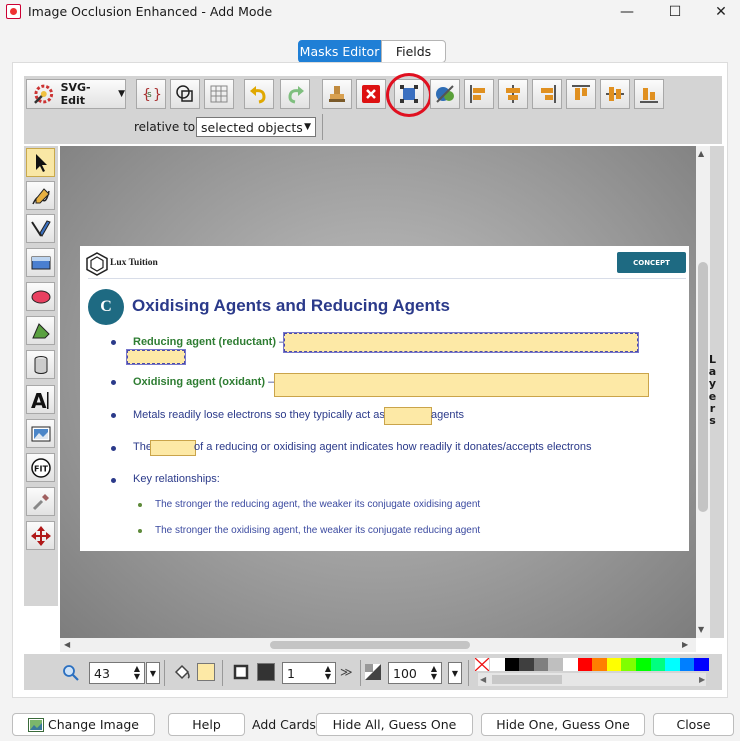 The image size is (740, 741). Describe the element at coordinates (701, 629) in the screenshot. I see `scroll-down-icon: ▼` at that location.